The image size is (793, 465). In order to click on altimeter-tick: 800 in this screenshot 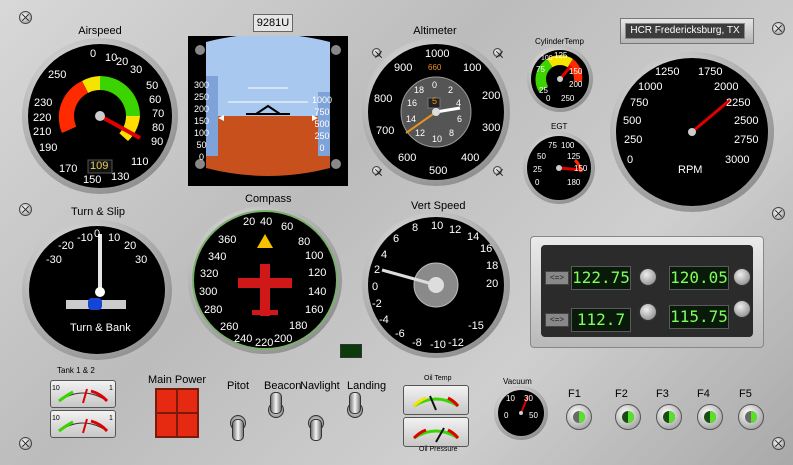, I will do `click(383, 99)`.